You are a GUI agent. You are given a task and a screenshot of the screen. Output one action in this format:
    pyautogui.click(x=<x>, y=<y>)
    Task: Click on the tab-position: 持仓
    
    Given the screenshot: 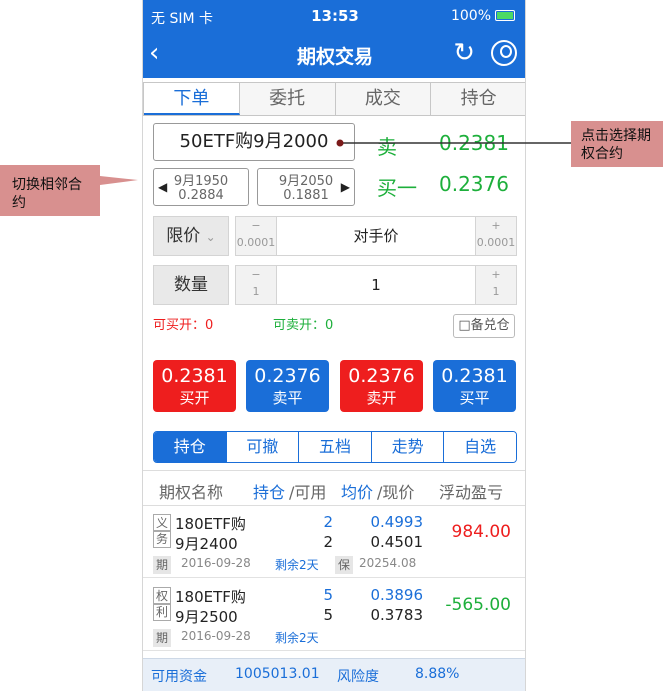 What is the action you would take?
    pyautogui.click(x=478, y=99)
    